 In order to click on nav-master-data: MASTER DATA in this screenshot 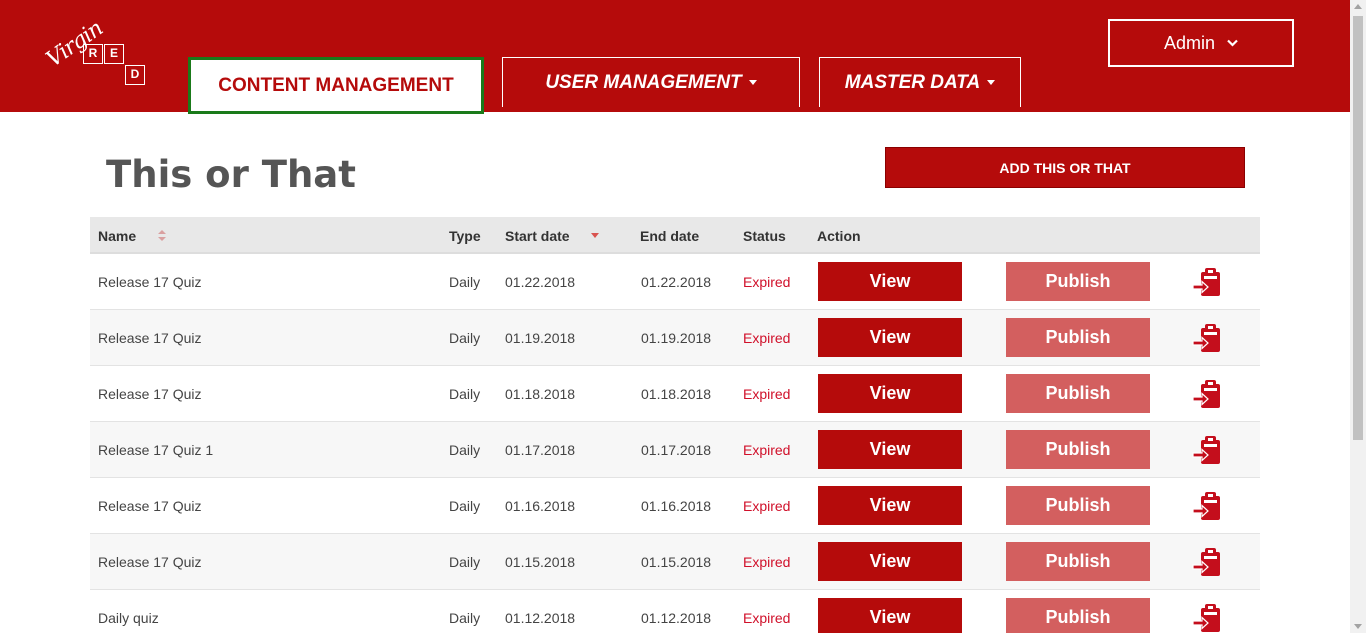, I will do `click(920, 82)`.